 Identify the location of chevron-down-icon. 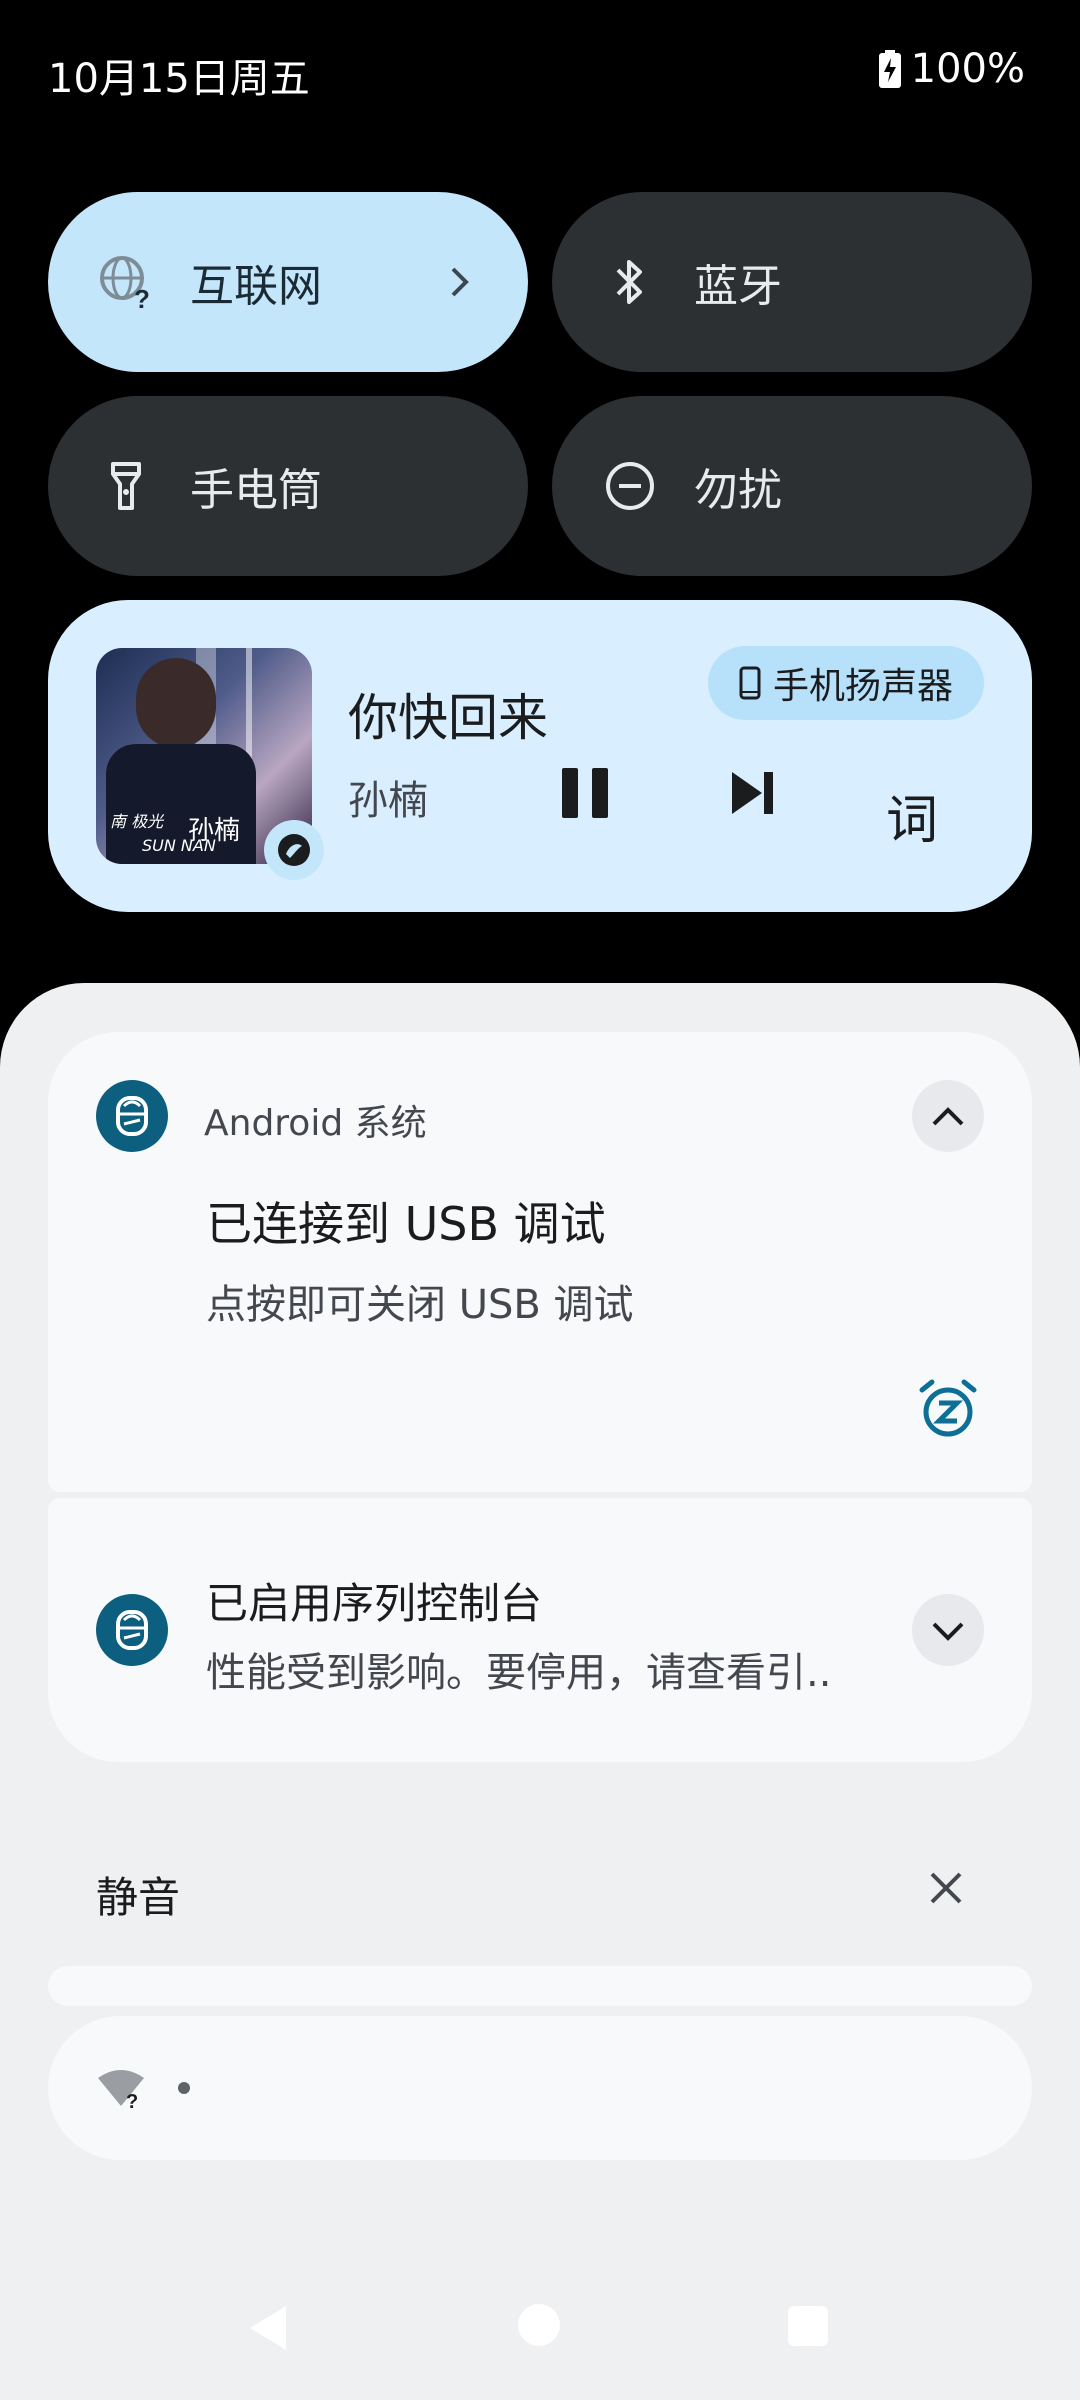
(948, 1631).